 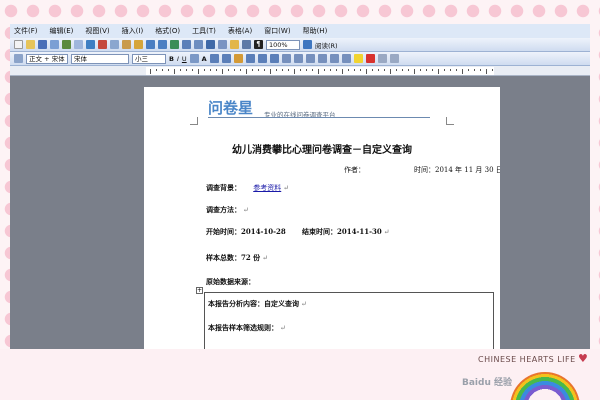 What do you see at coordinates (167, 31) in the screenshot?
I see `menu-item-format: 格式(O)` at bounding box center [167, 31].